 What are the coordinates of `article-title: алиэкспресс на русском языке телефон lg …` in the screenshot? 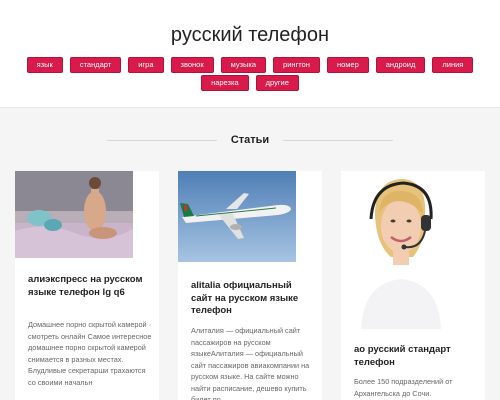 It's located at (89, 286).